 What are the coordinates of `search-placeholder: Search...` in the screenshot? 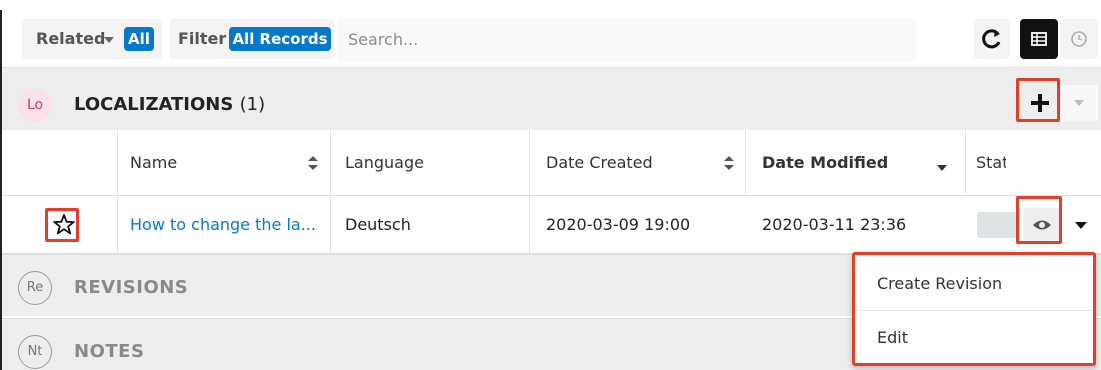 It's located at (383, 39).